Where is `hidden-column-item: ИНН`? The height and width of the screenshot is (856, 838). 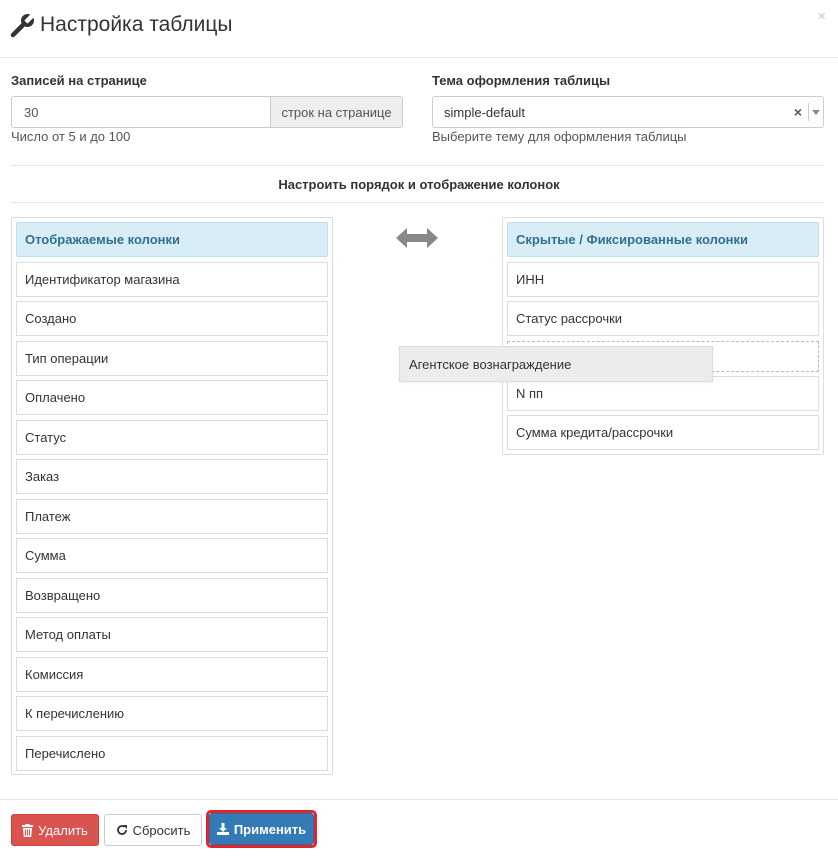
hidden-column-item: ИНН is located at coordinates (663, 279).